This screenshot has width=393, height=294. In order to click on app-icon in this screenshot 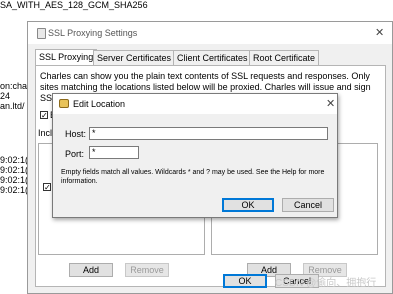, I will do `click(41, 33)`.